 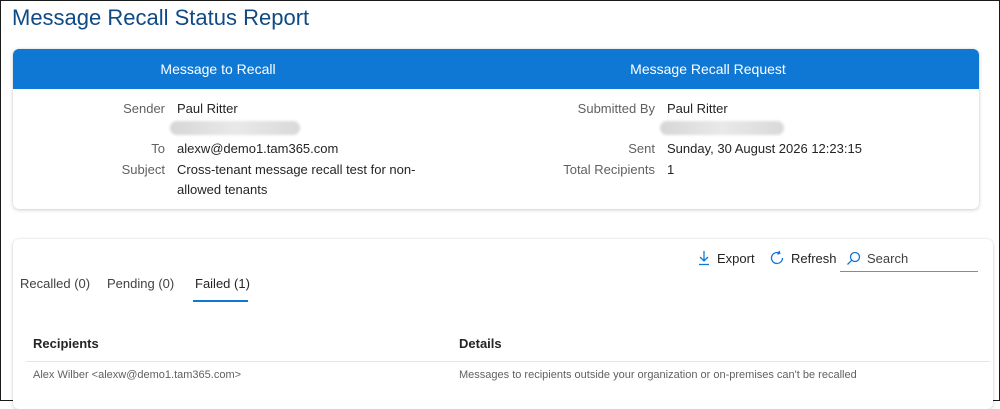 What do you see at coordinates (222, 189) in the screenshot?
I see `subject-value-line2: allowed tenants` at bounding box center [222, 189].